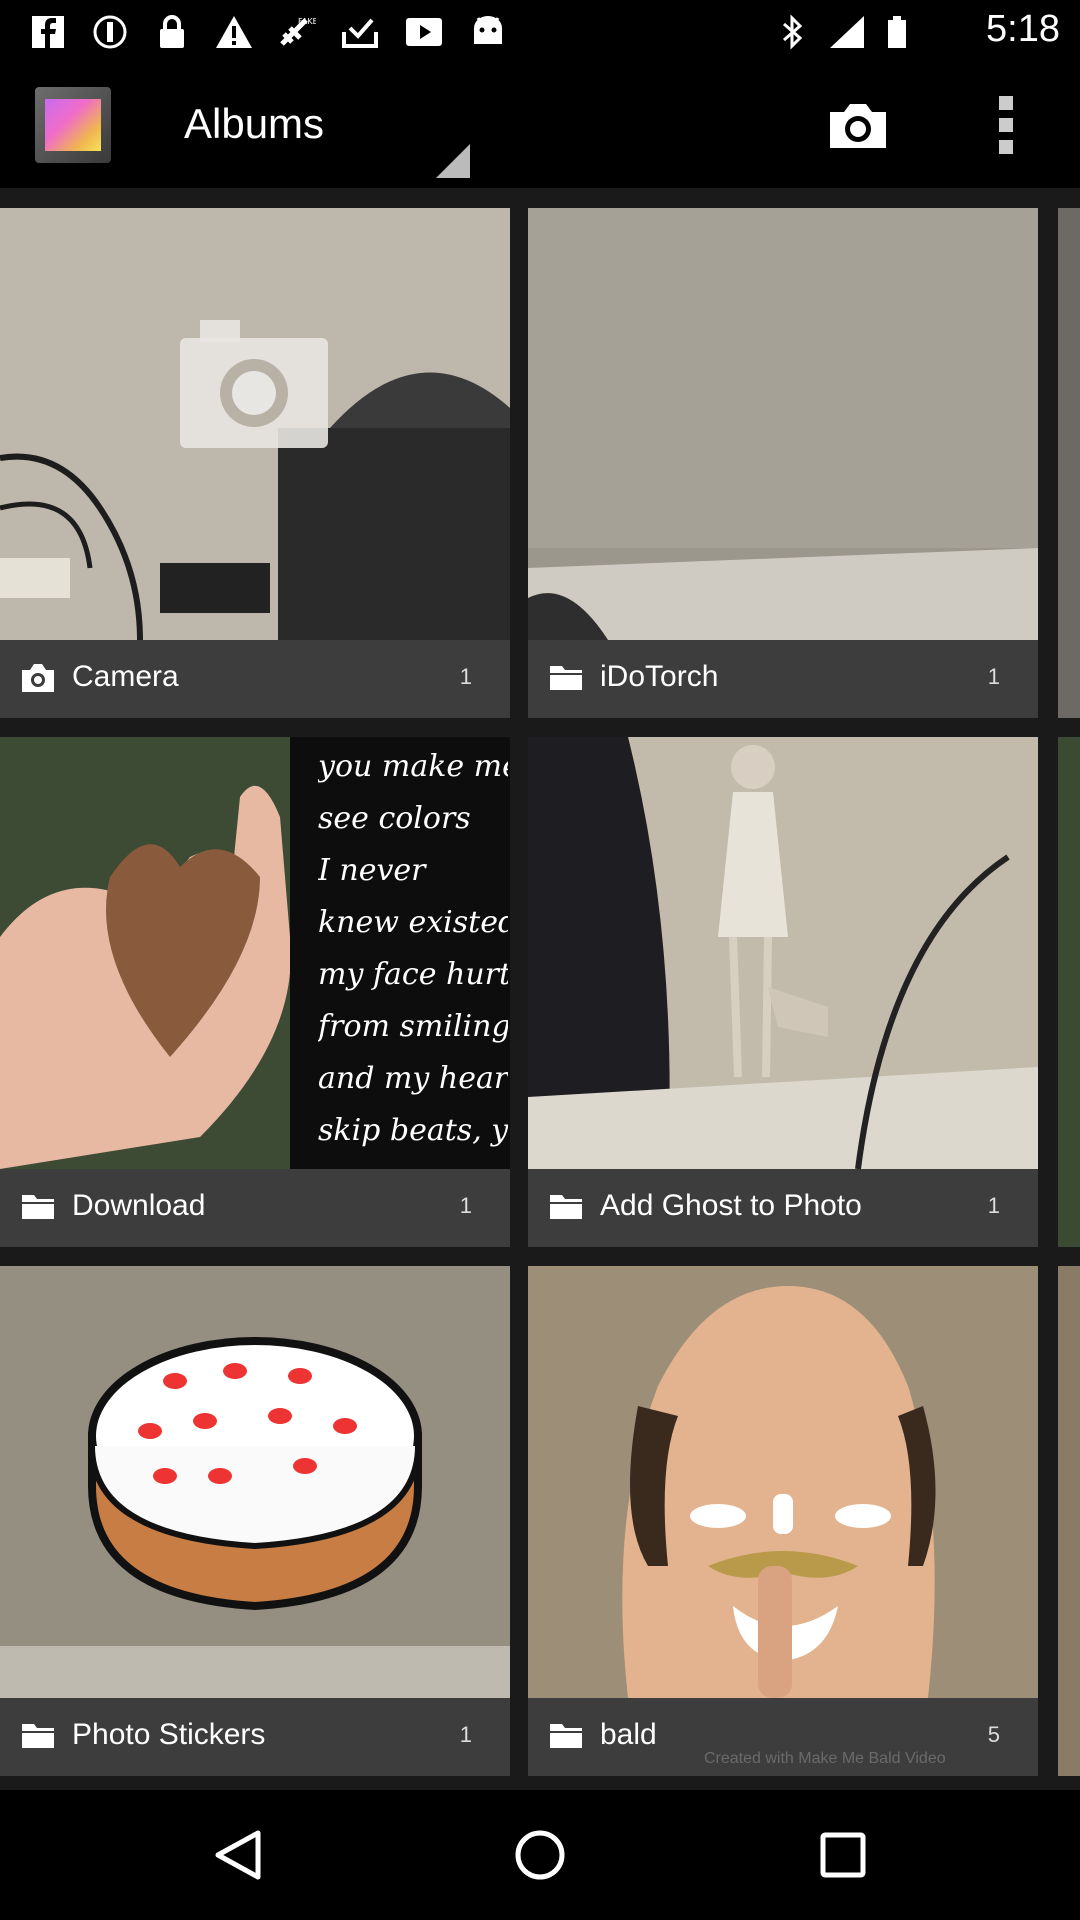 This screenshot has height=1920, width=1080. Describe the element at coordinates (1006, 125) in the screenshot. I see `more-vertical-icon` at that location.